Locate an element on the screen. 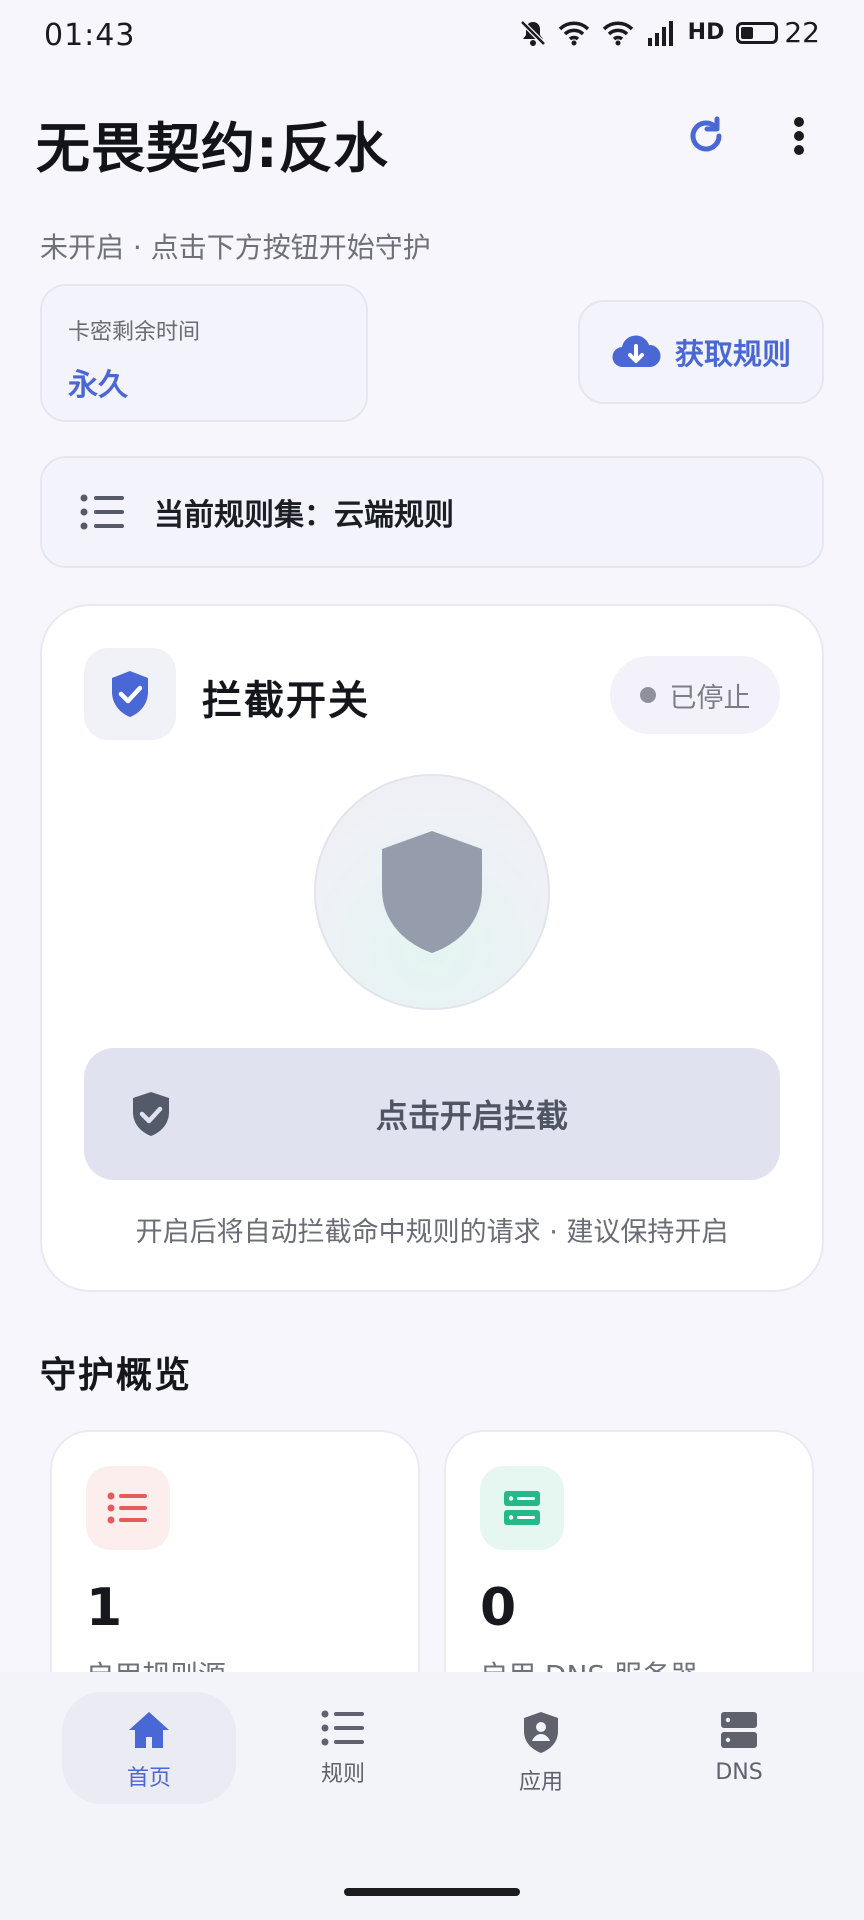 This screenshot has width=864, height=1920. cloud-download-icon is located at coordinates (636, 351).